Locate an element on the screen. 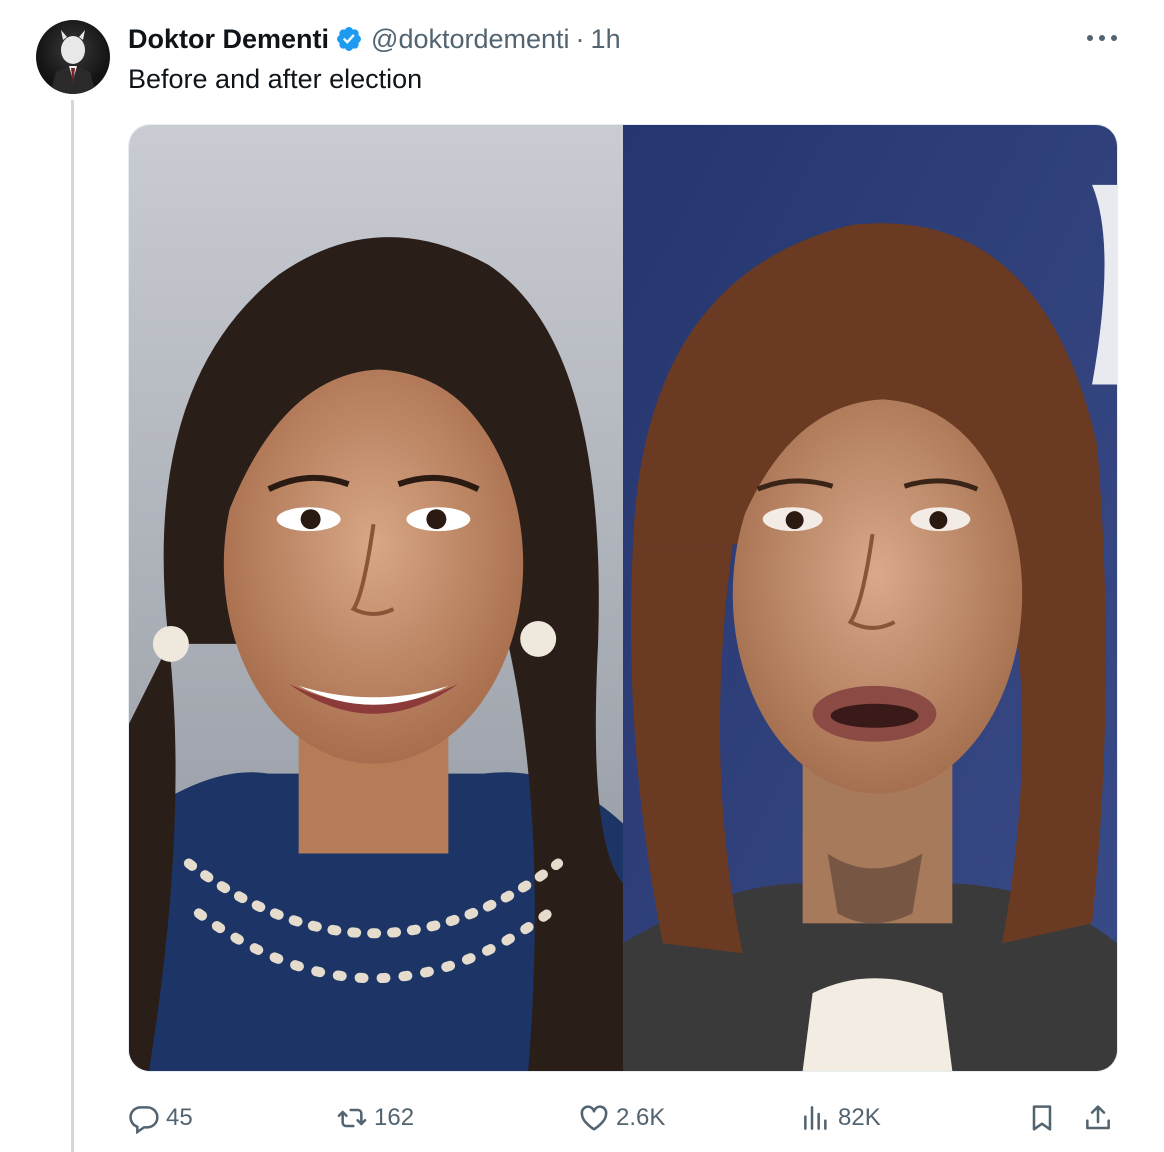 The width and height of the screenshot is (1164, 1152). repost-button: 162 is located at coordinates (375, 1118).